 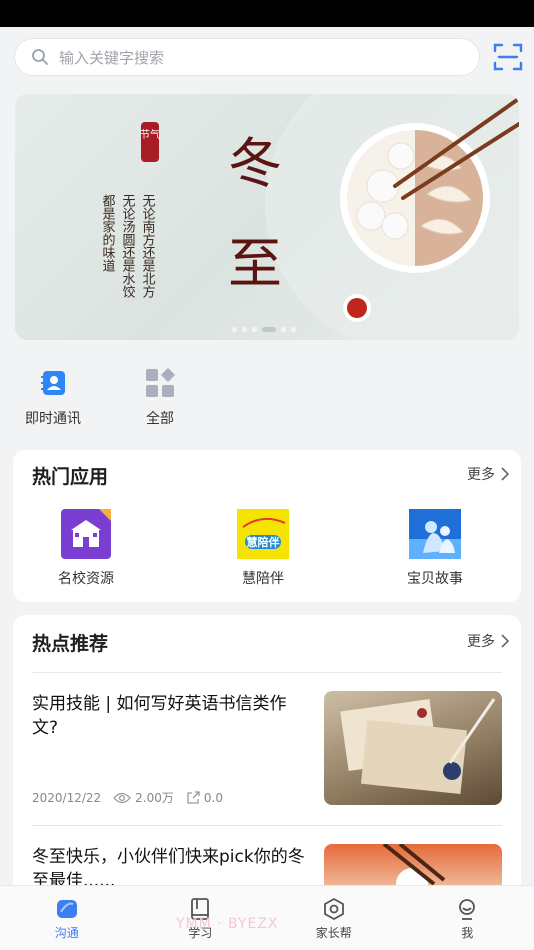 What do you see at coordinates (255, 263) in the screenshot?
I see `banner-title-char: 至` at bounding box center [255, 263].